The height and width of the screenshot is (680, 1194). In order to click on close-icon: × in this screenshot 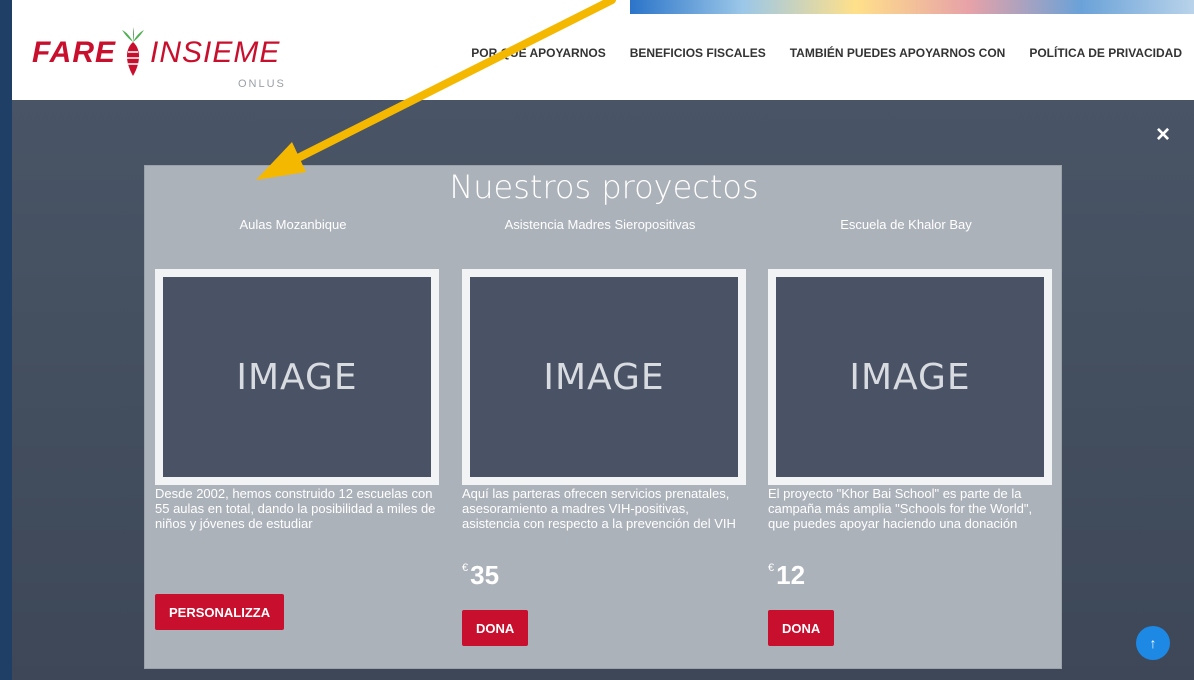, I will do `click(1163, 135)`.